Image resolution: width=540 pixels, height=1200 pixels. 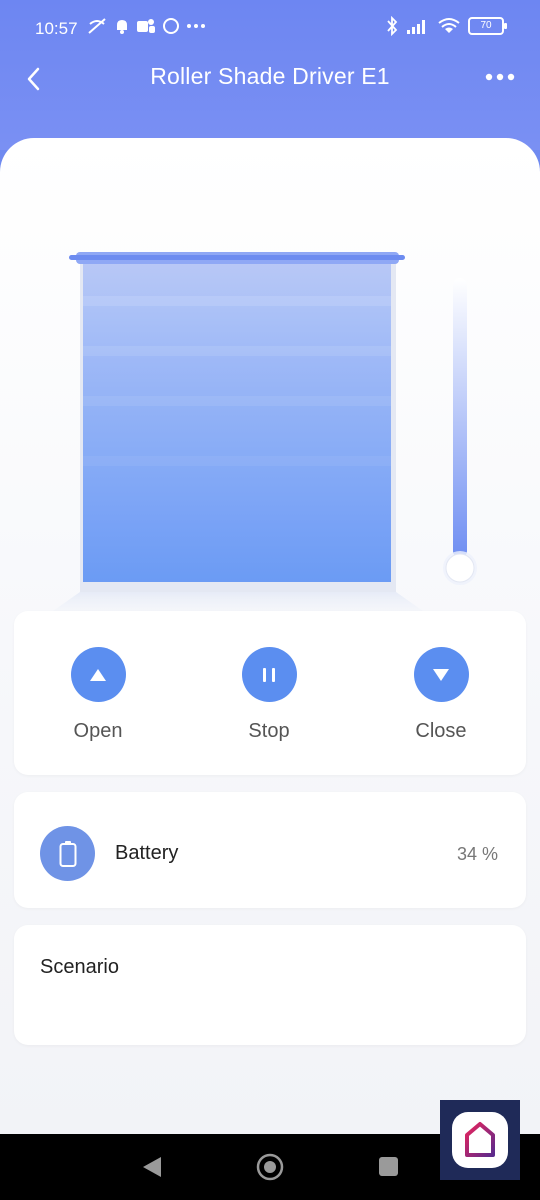 What do you see at coordinates (56, 28) in the screenshot?
I see `status-time: 10:57` at bounding box center [56, 28].